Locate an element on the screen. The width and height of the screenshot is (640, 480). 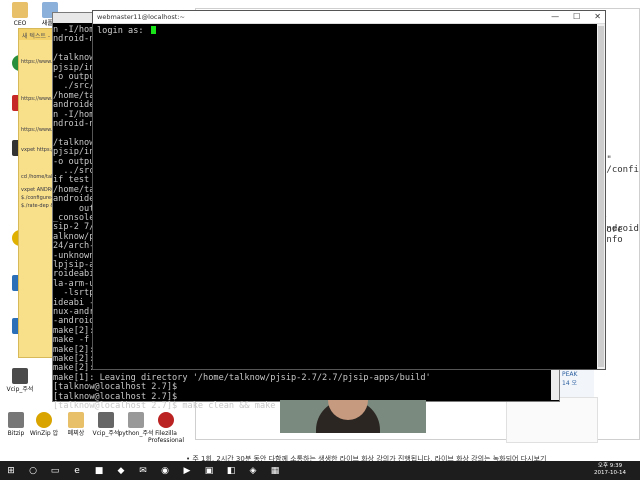
close-button: ✕ is located at coordinates (597, 16).